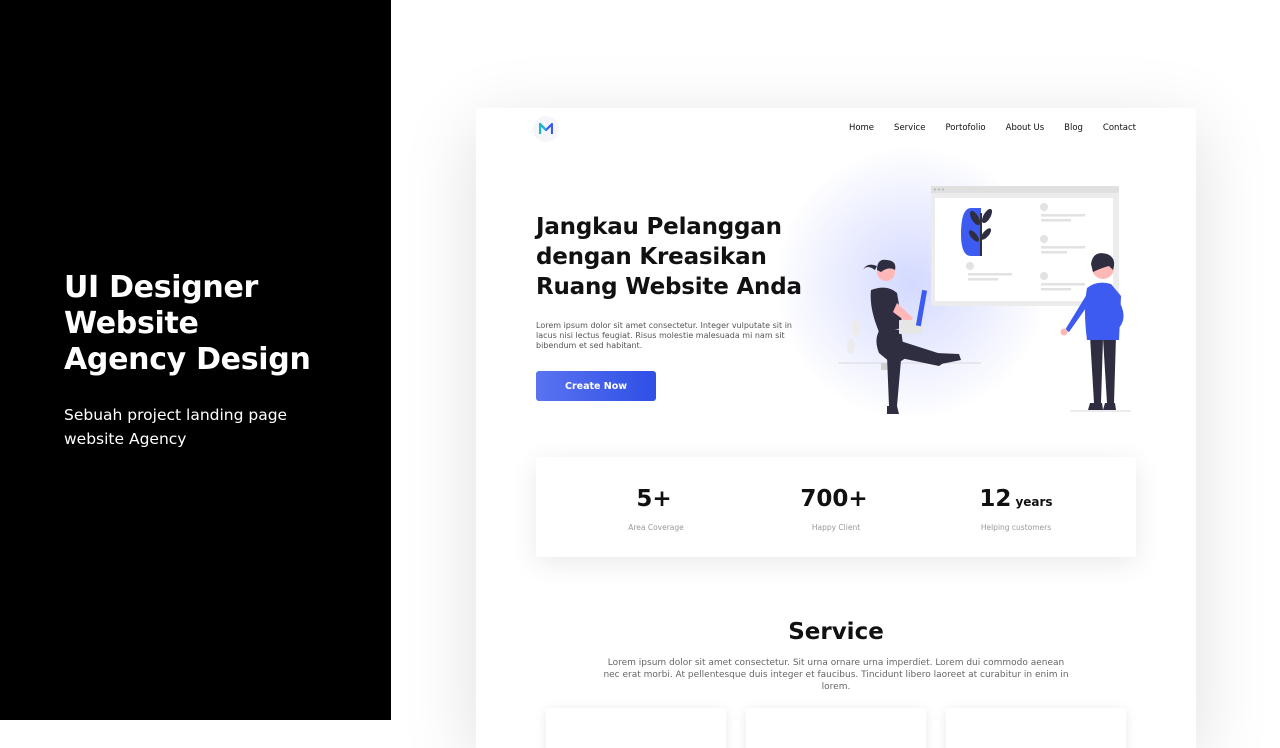 This screenshot has height=748, width=1280. Describe the element at coordinates (836, 527) in the screenshot. I see `stat-label: Happy Client` at that location.